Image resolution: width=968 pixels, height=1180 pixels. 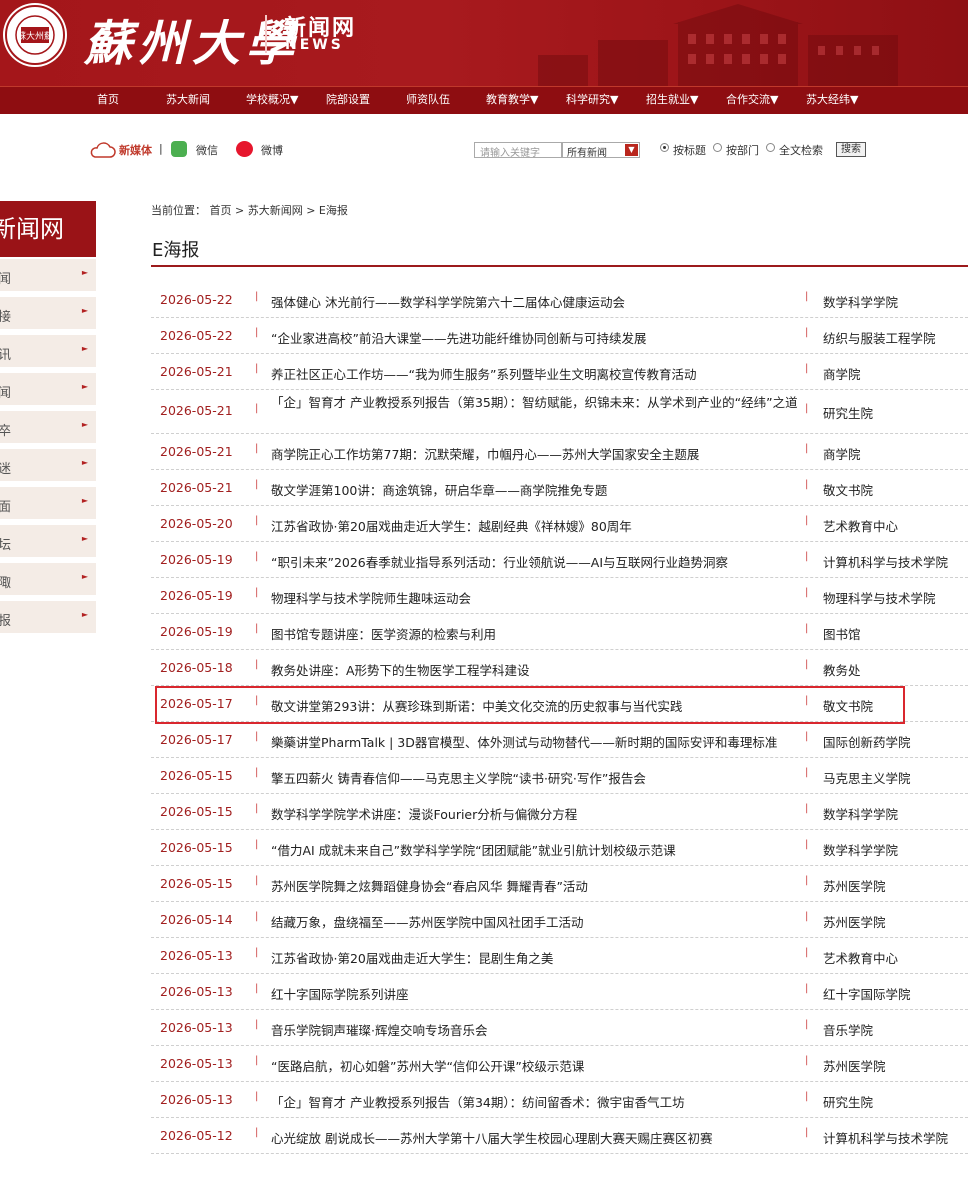 What do you see at coordinates (108, 101) in the screenshot?
I see `nav-item-home: 首页` at bounding box center [108, 101].